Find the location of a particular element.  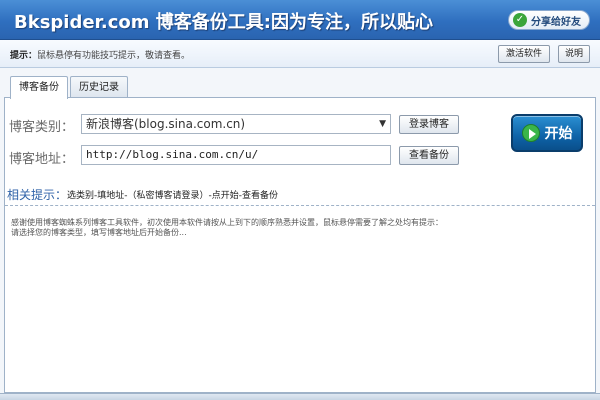

blog-address-input: http://blog.sina.com.cn/u/ is located at coordinates (236, 155).